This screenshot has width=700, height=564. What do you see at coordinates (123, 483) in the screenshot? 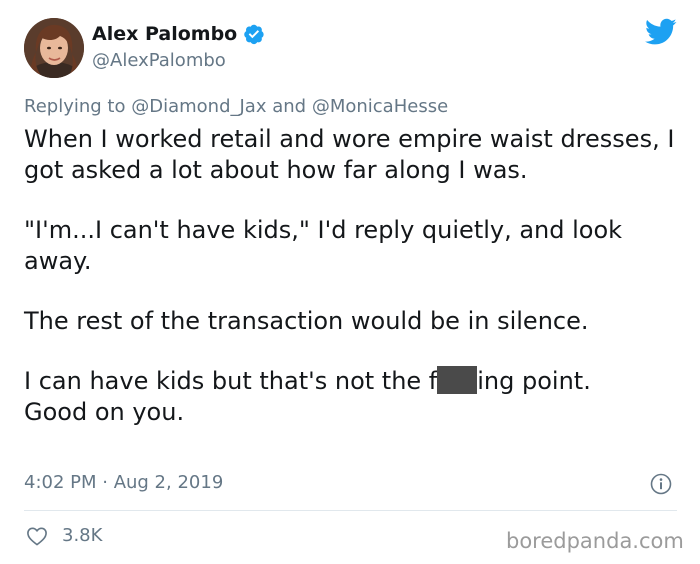
I see `tweet-timestamp: 4:02 PM · Aug 2, 2019` at bounding box center [123, 483].